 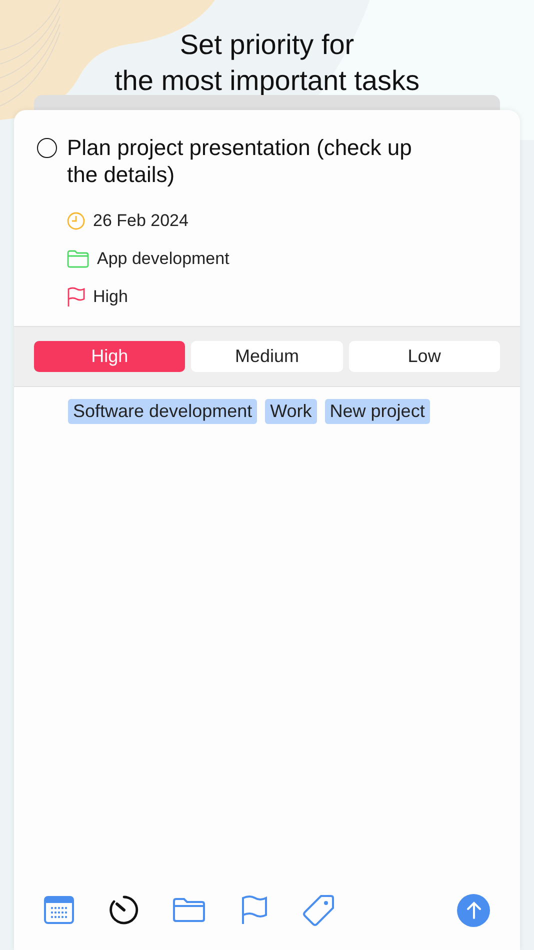 What do you see at coordinates (76, 221) in the screenshot?
I see `clock-icon` at bounding box center [76, 221].